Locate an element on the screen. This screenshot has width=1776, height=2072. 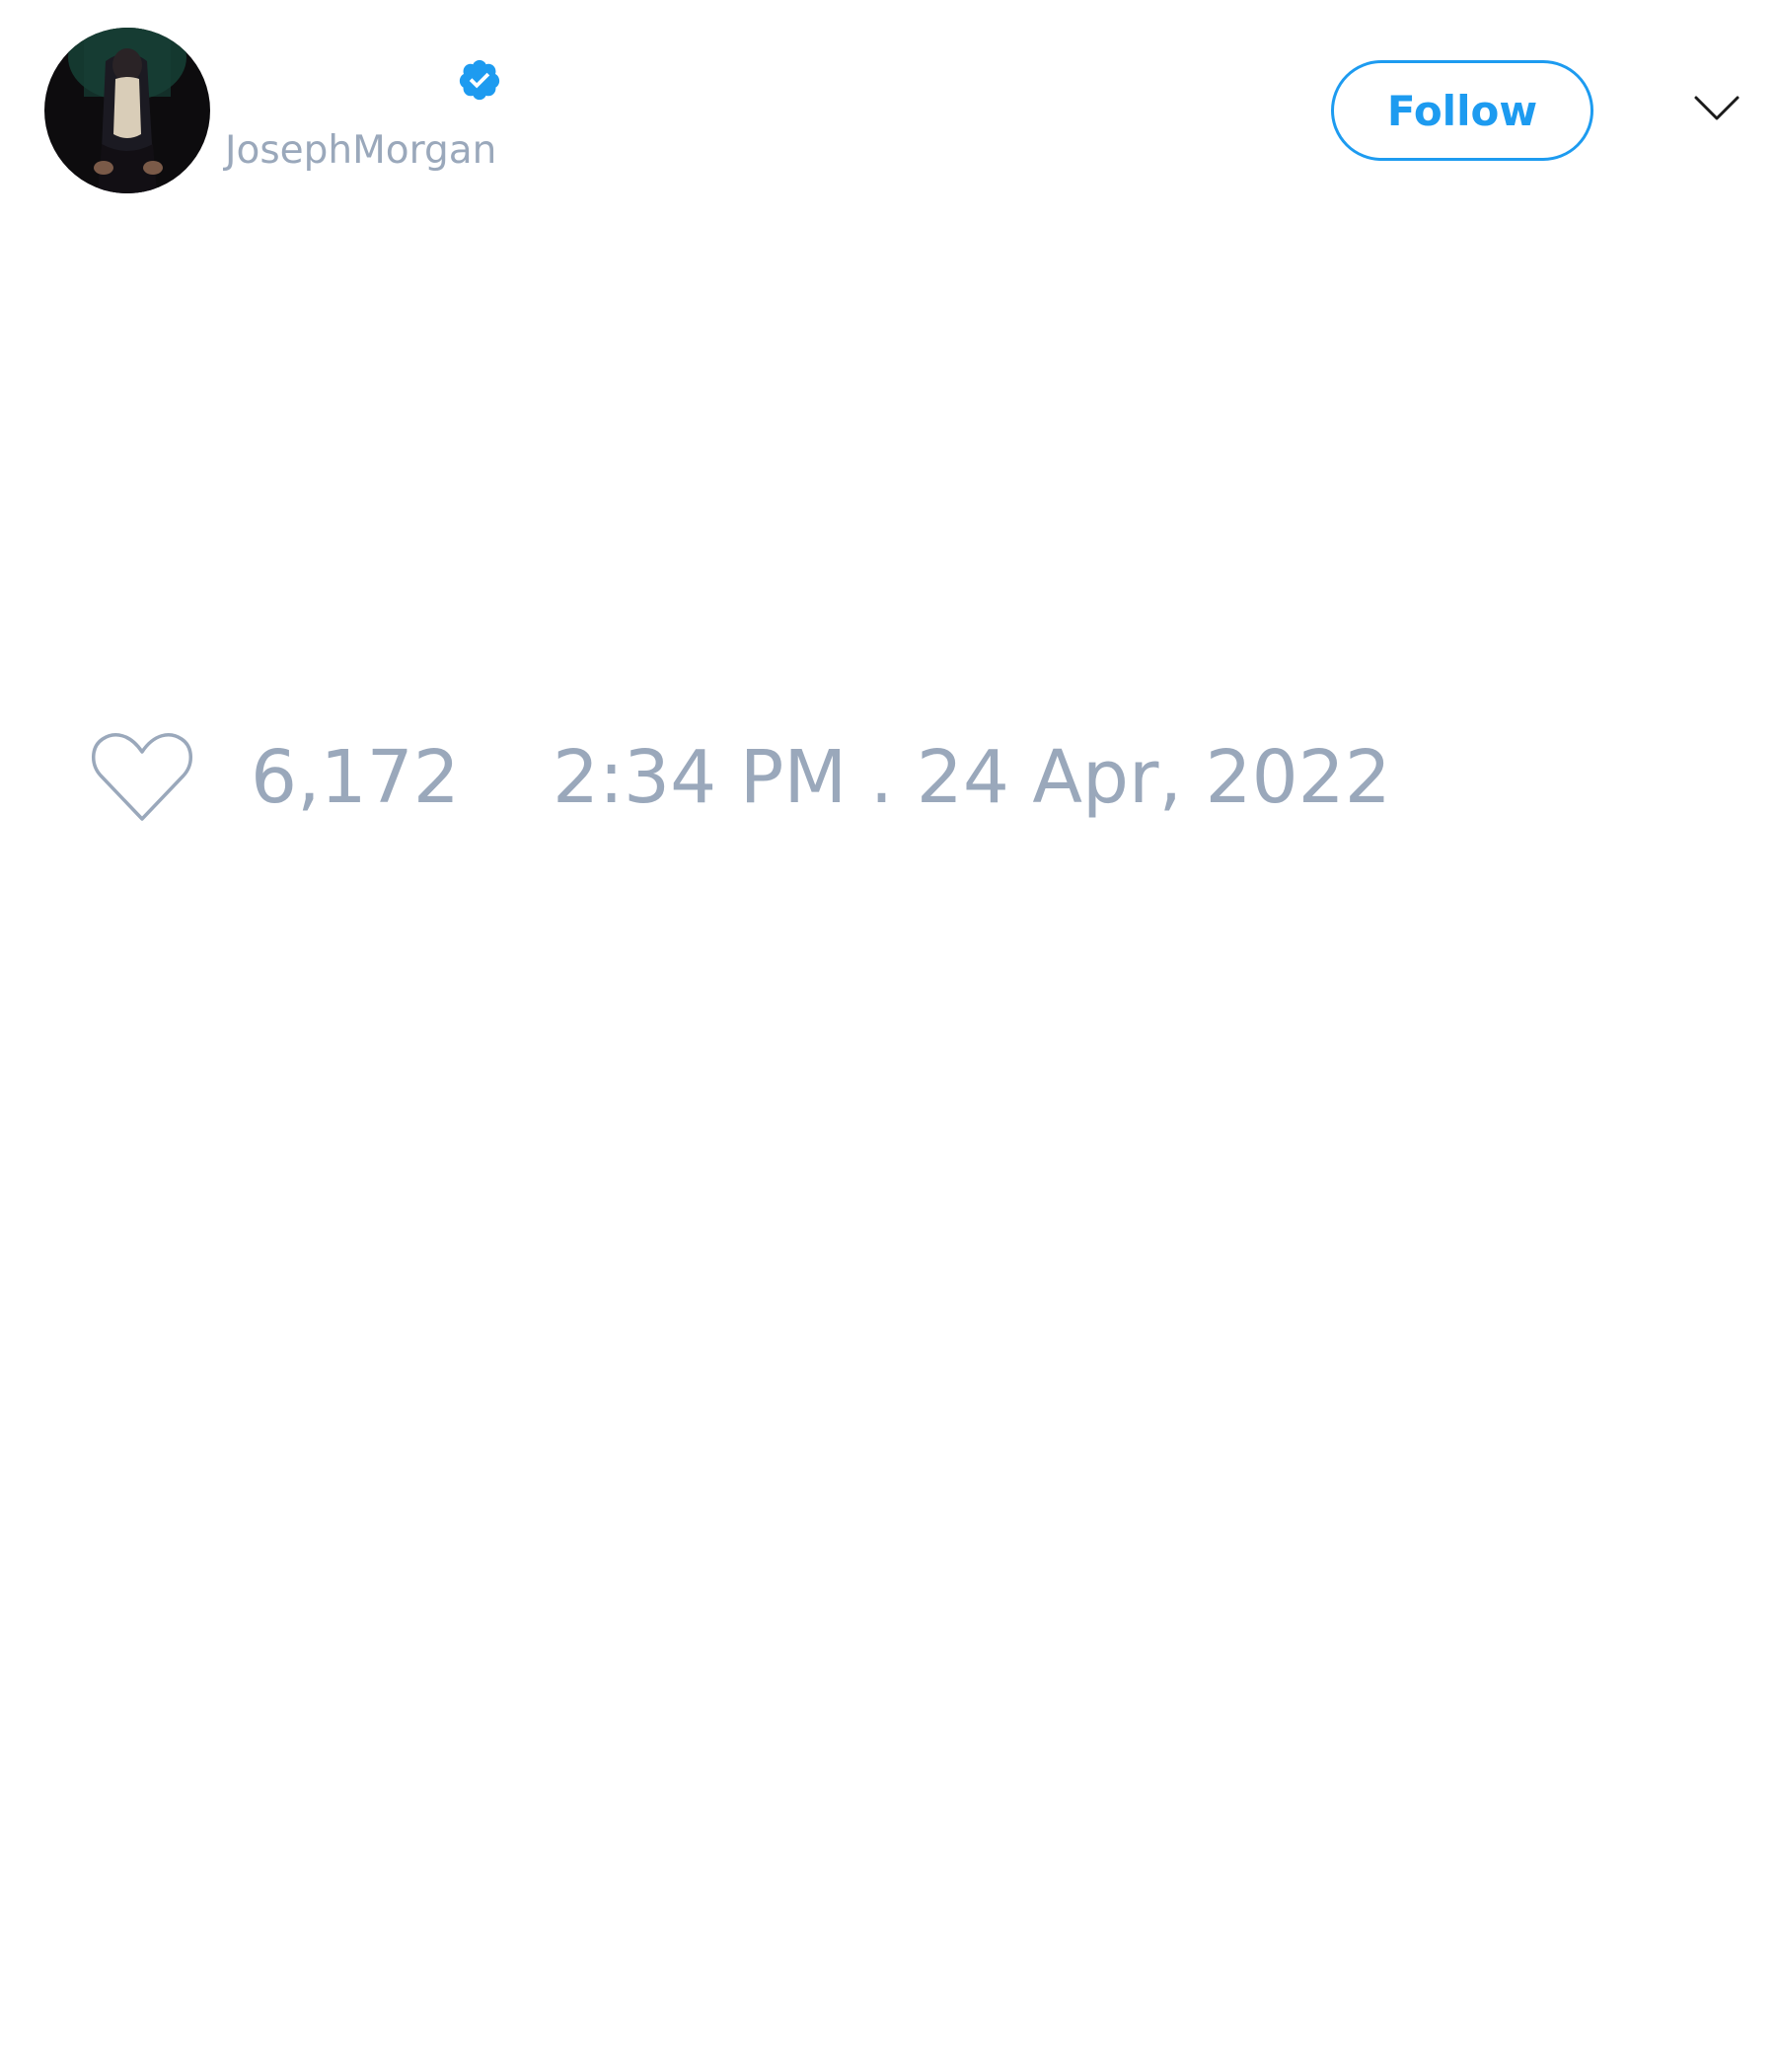
avatar-photo is located at coordinates (127, 111).